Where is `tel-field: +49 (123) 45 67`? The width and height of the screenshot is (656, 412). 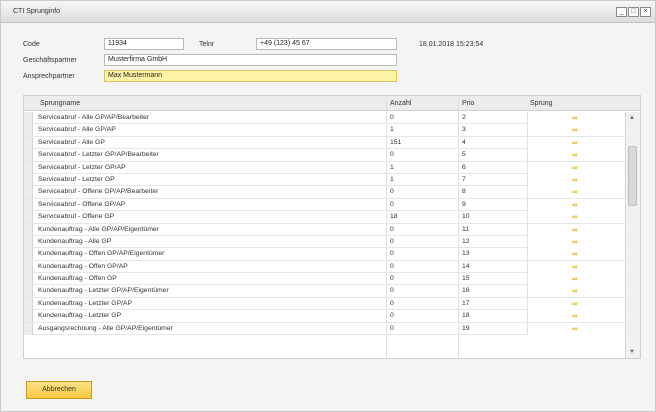 tel-field: +49 (123) 45 67 is located at coordinates (326, 44).